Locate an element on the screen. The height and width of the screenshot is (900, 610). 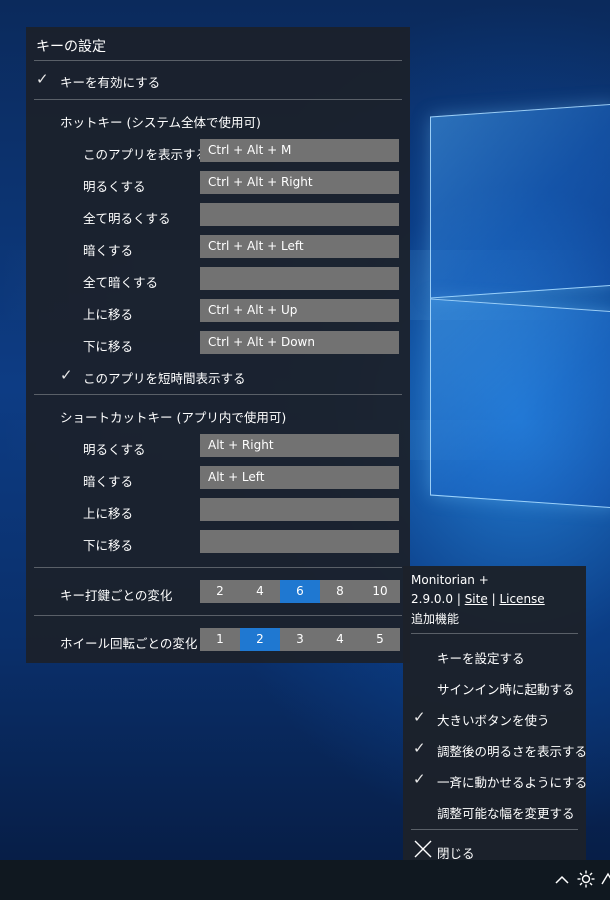
hotkey-field: Ctrl + Alt + Right is located at coordinates (299, 182).